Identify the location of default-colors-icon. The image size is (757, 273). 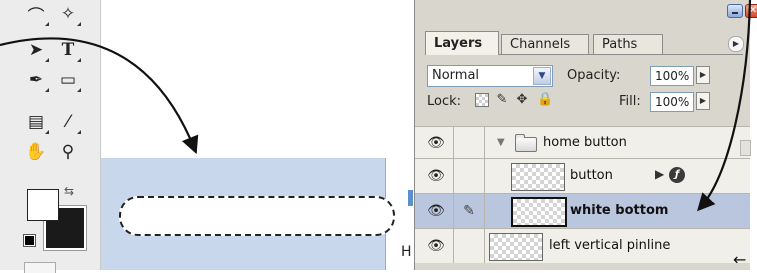
(29, 240).